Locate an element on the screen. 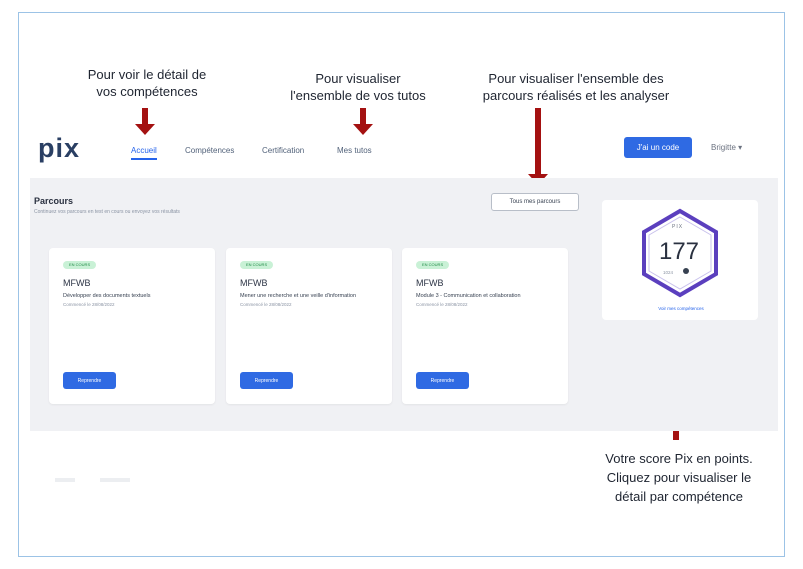 This screenshot has width=803, height=569. score-max: 1024 is located at coordinates (668, 272).